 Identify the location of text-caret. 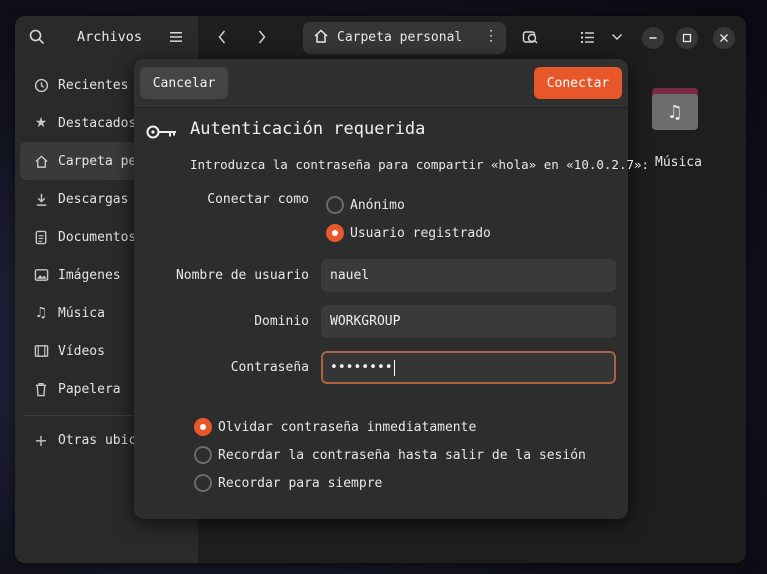
(394, 367).